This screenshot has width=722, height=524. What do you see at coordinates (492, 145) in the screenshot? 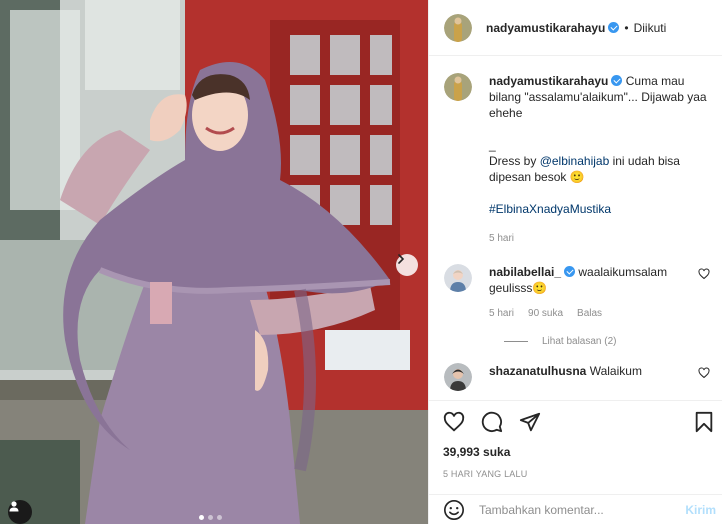
I see `caption-underscore: _` at bounding box center [492, 145].